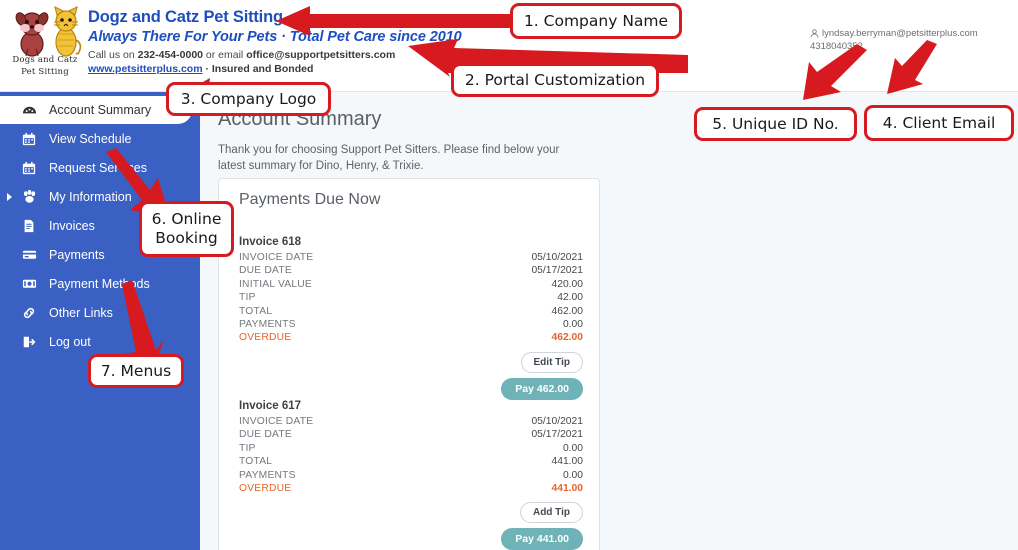  What do you see at coordinates (912, 67) in the screenshot?
I see `annotation-arrow-client-email` at bounding box center [912, 67].